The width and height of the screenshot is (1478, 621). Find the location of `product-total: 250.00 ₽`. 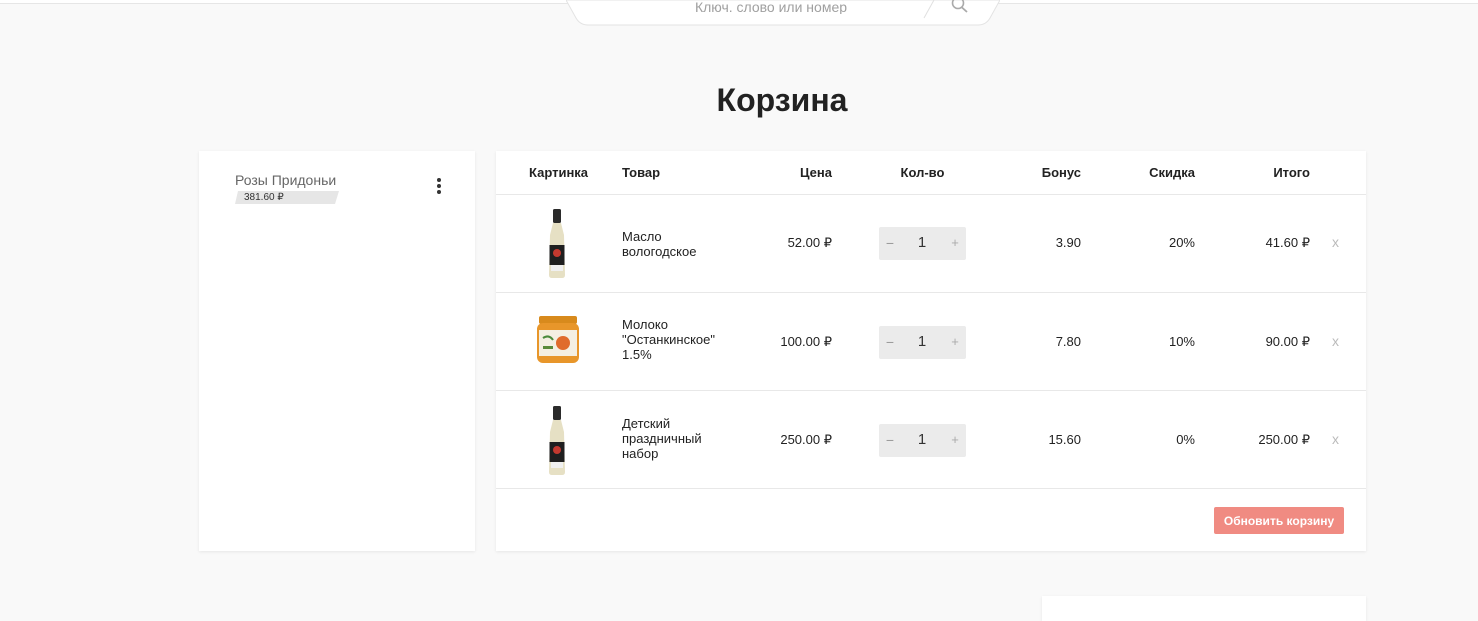

product-total: 250.00 ₽ is located at coordinates (1284, 439).